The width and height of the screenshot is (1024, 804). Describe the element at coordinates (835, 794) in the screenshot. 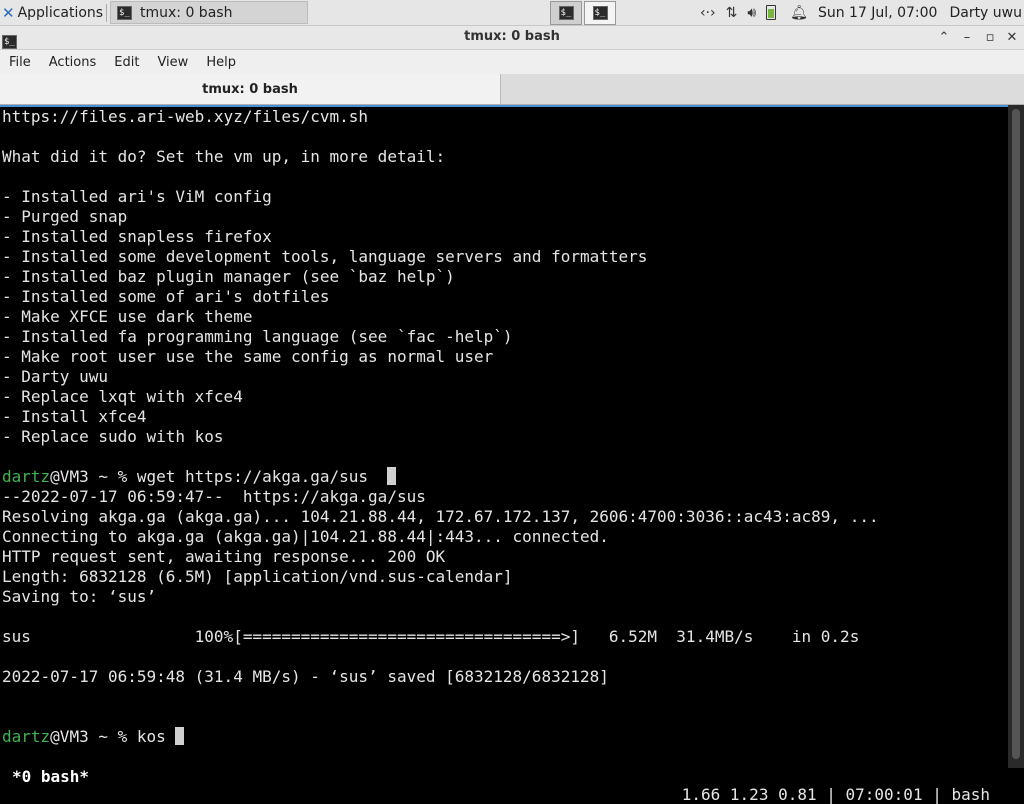

I see `tmux-status-right: 1.66 1.23 0.81 | 07:00:01 | bash` at that location.